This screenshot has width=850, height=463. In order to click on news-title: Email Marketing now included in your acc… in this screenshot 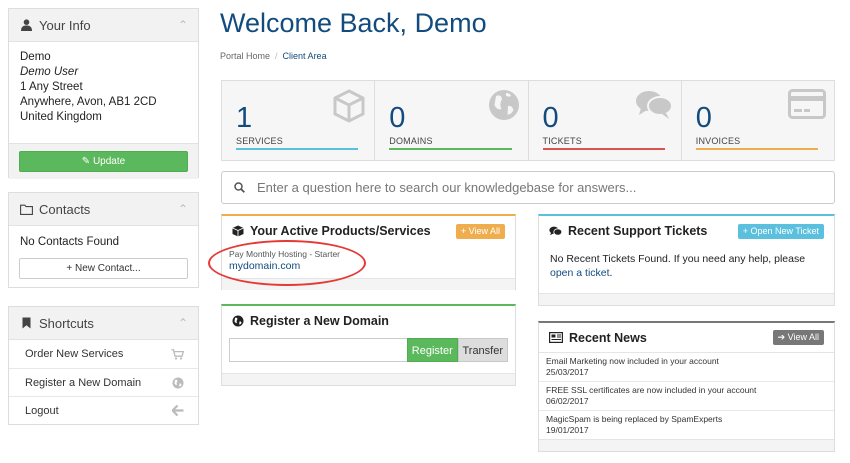, I will do `click(632, 361)`.